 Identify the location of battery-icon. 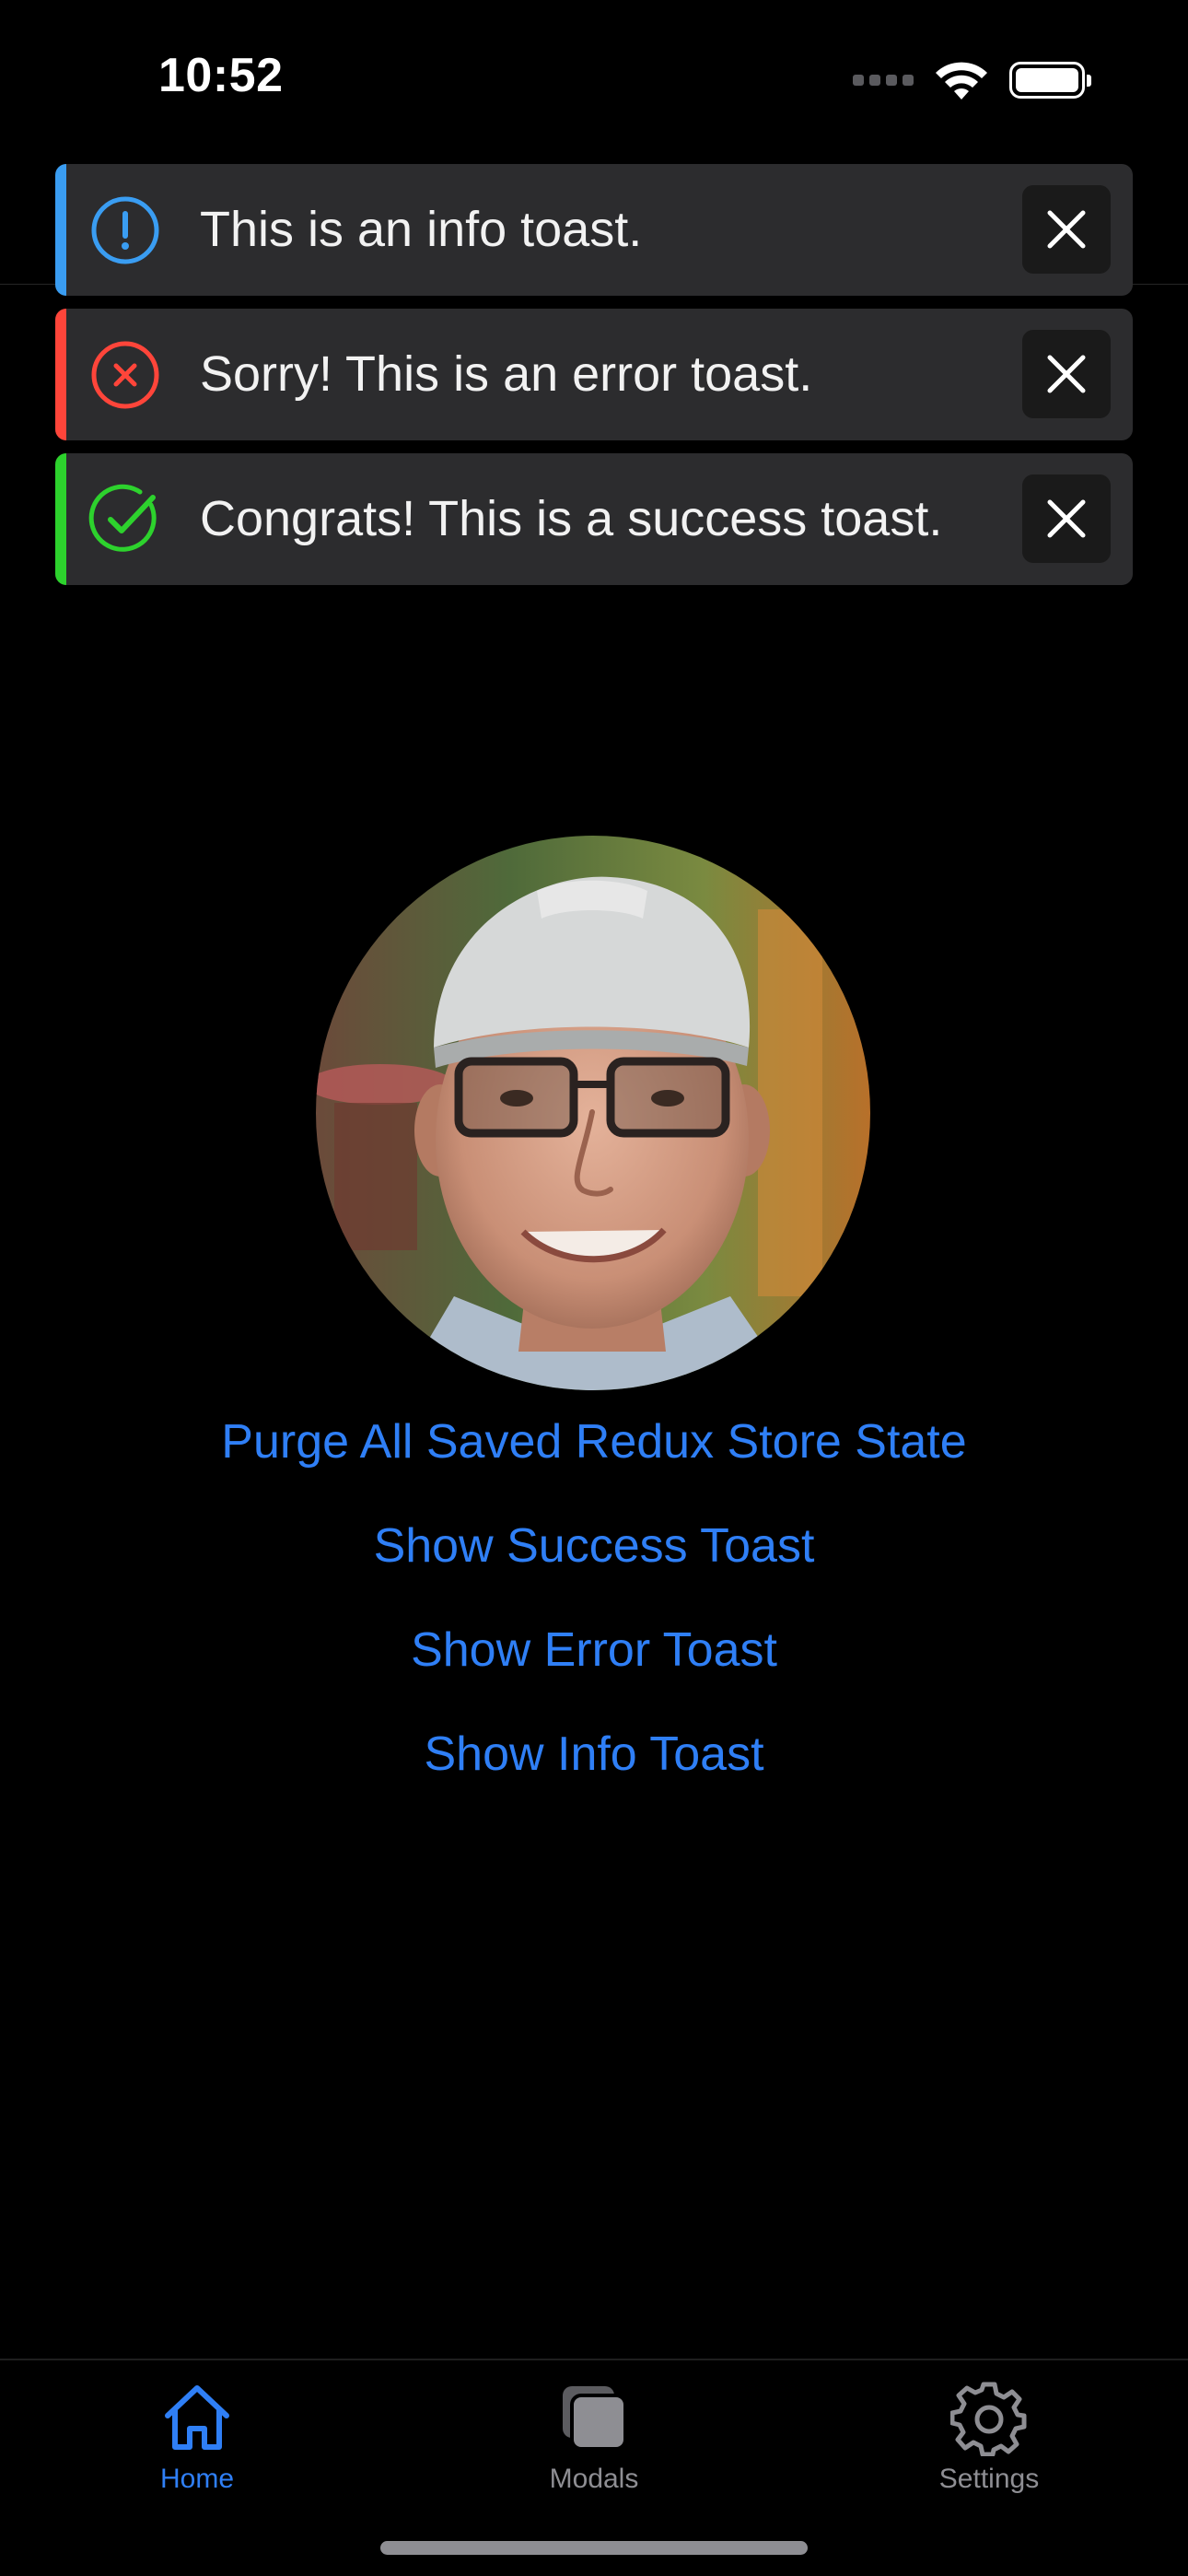
(1050, 80).